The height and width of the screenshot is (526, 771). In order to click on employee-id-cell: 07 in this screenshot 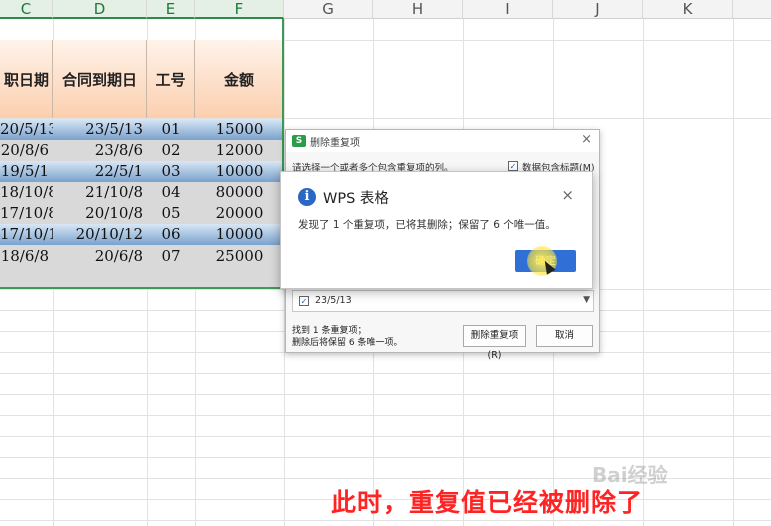, I will do `click(171, 256)`.